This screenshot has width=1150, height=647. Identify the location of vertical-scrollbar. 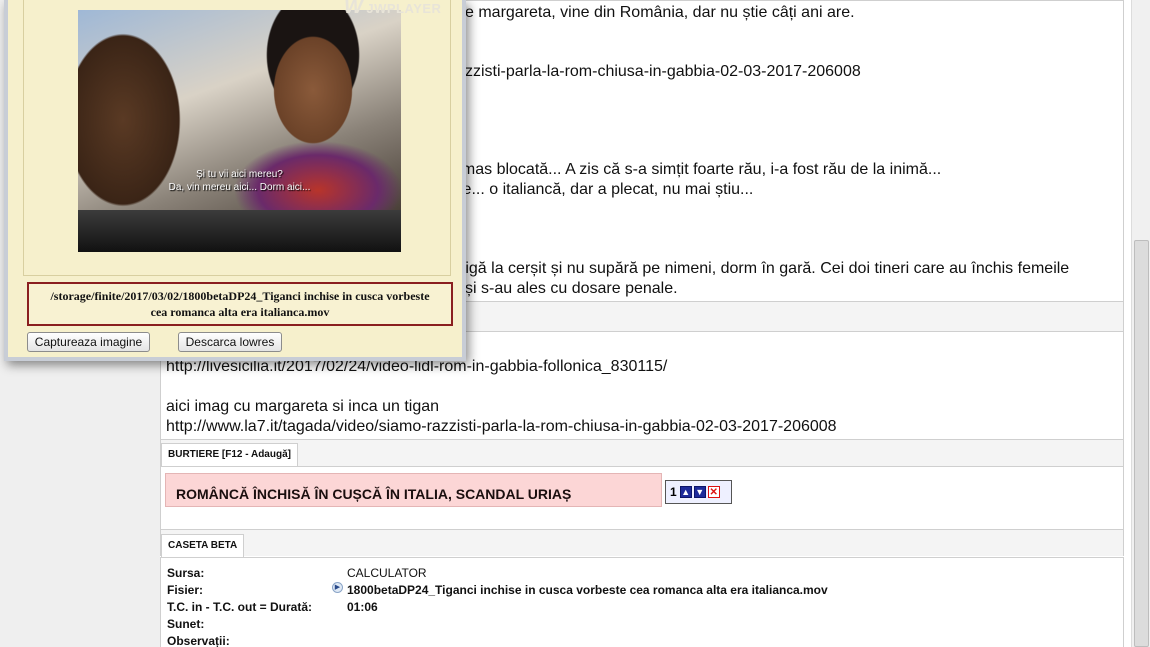
(1140, 323).